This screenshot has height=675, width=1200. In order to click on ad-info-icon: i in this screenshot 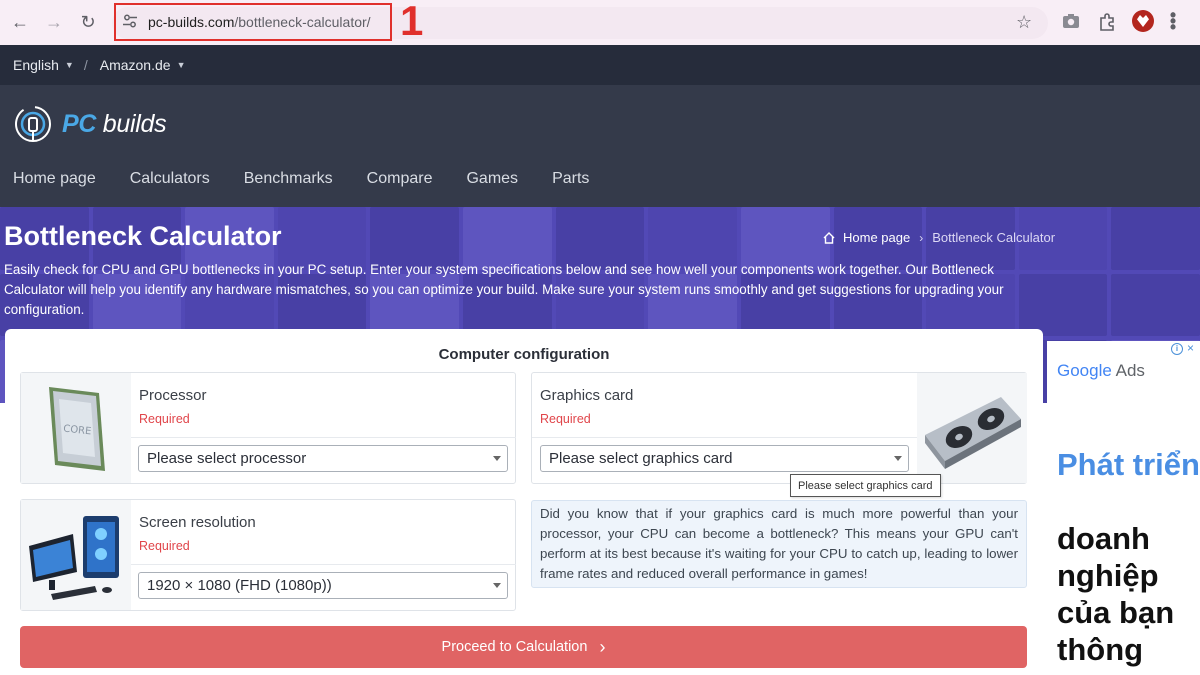, I will do `click(1177, 349)`.